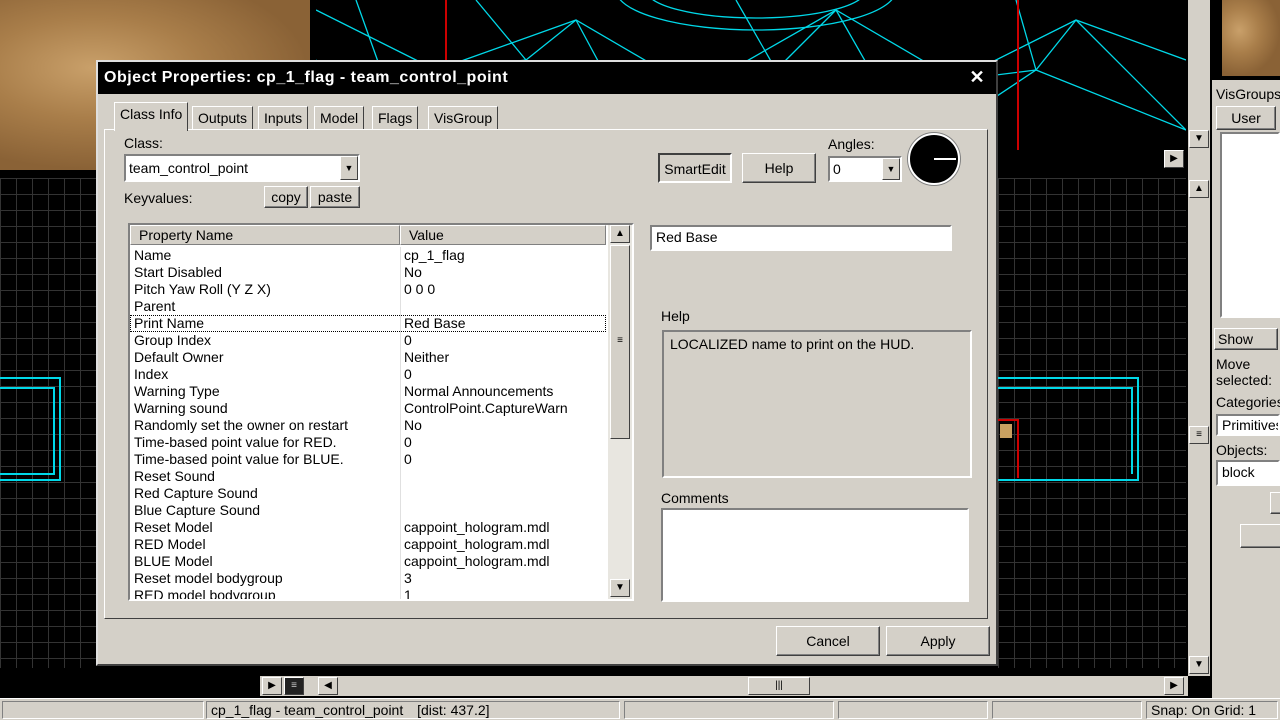 The image size is (1280, 720). I want to click on grid-viewport-left, so click(48, 423).